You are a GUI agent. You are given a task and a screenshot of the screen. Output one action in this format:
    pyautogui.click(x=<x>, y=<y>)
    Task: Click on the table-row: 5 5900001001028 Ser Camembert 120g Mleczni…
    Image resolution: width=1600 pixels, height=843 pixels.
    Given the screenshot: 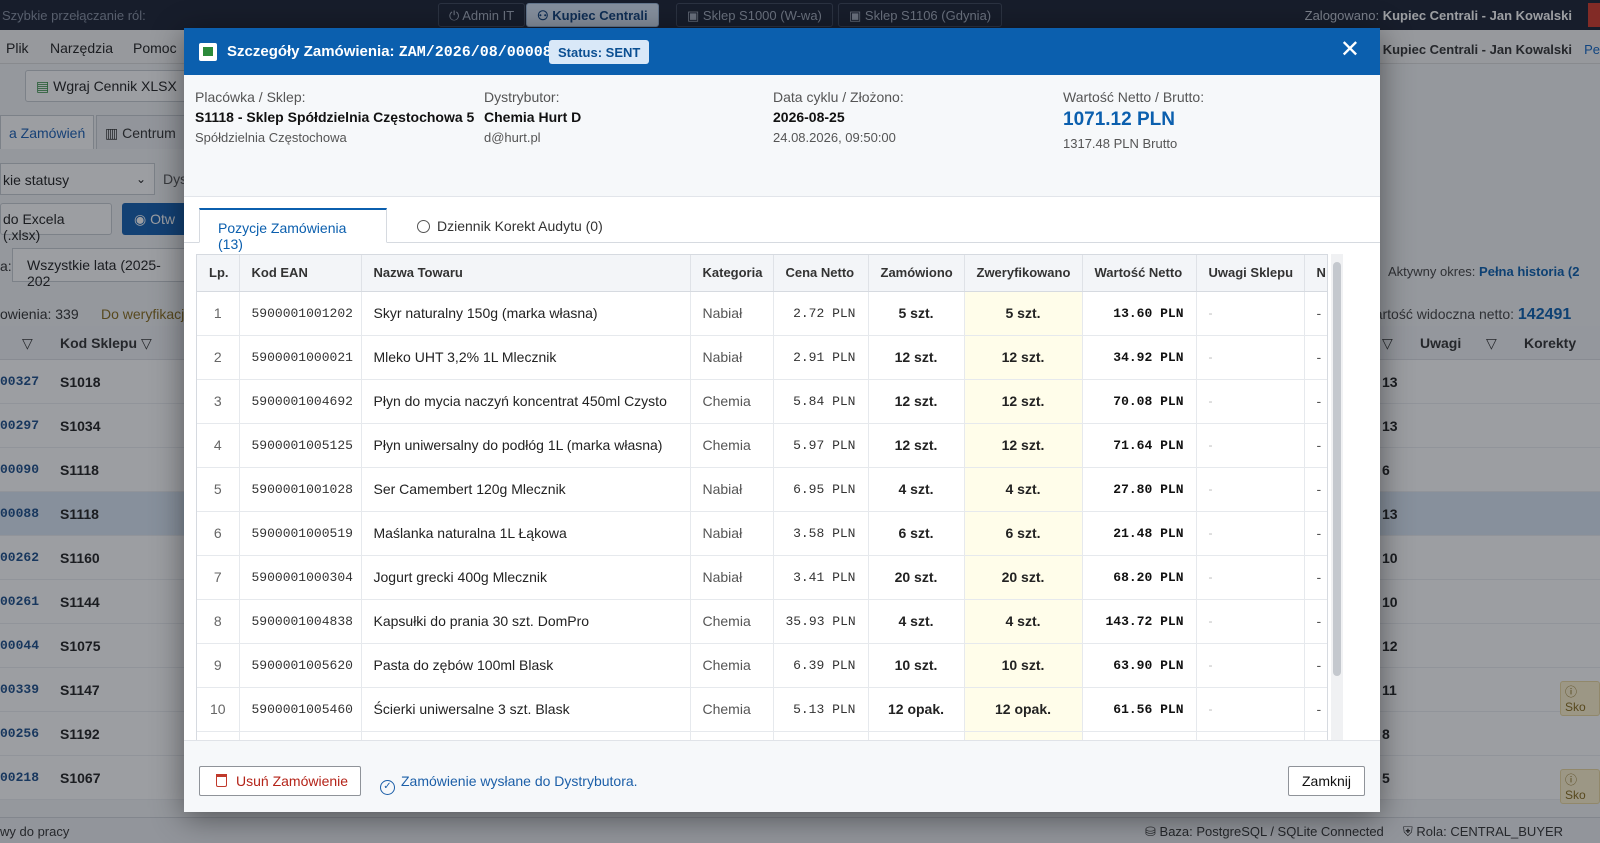 What is the action you would take?
    pyautogui.click(x=762, y=489)
    